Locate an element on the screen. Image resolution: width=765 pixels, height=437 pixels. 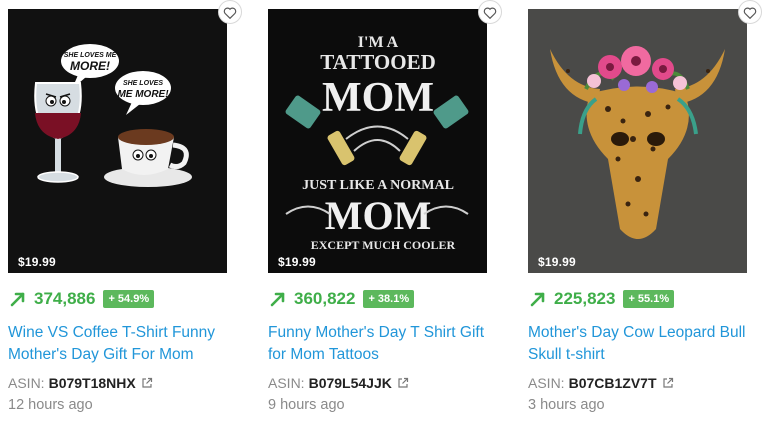
asin-row: ASIN: B079T18NHX is located at coordinates (80, 383).